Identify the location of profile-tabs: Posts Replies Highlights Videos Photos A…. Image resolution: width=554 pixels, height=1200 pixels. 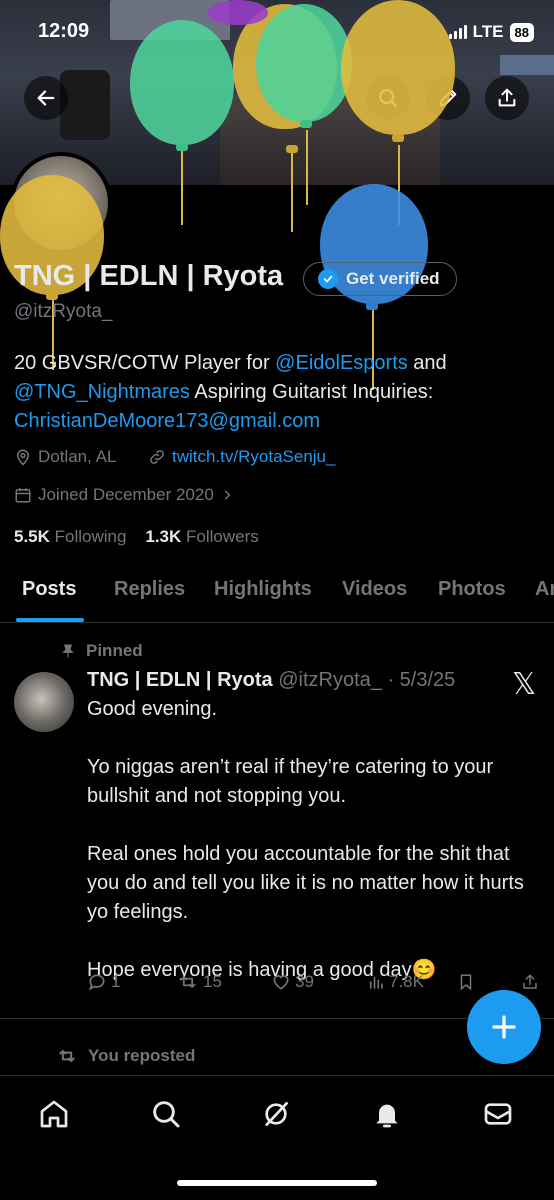
(277, 596).